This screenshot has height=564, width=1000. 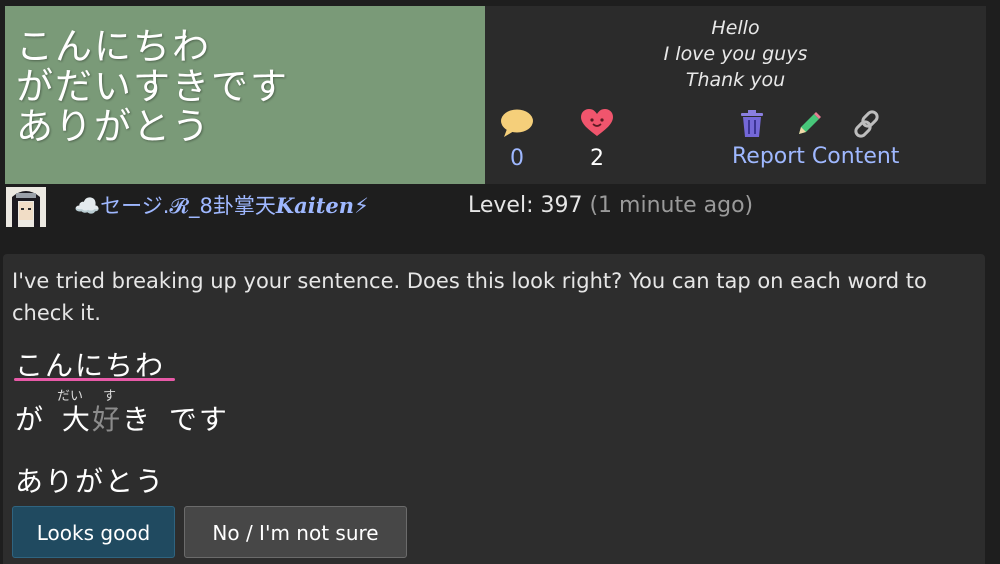 What do you see at coordinates (735, 80) in the screenshot?
I see `translation-line: Thank you` at bounding box center [735, 80].